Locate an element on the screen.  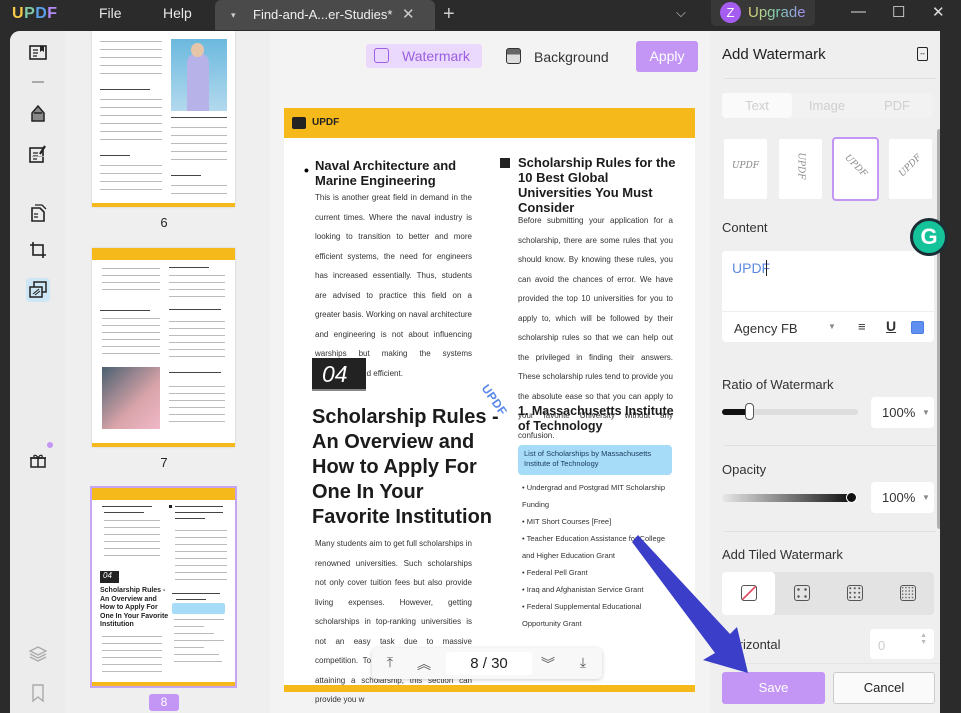
highlight-icon is located at coordinates (38, 113).